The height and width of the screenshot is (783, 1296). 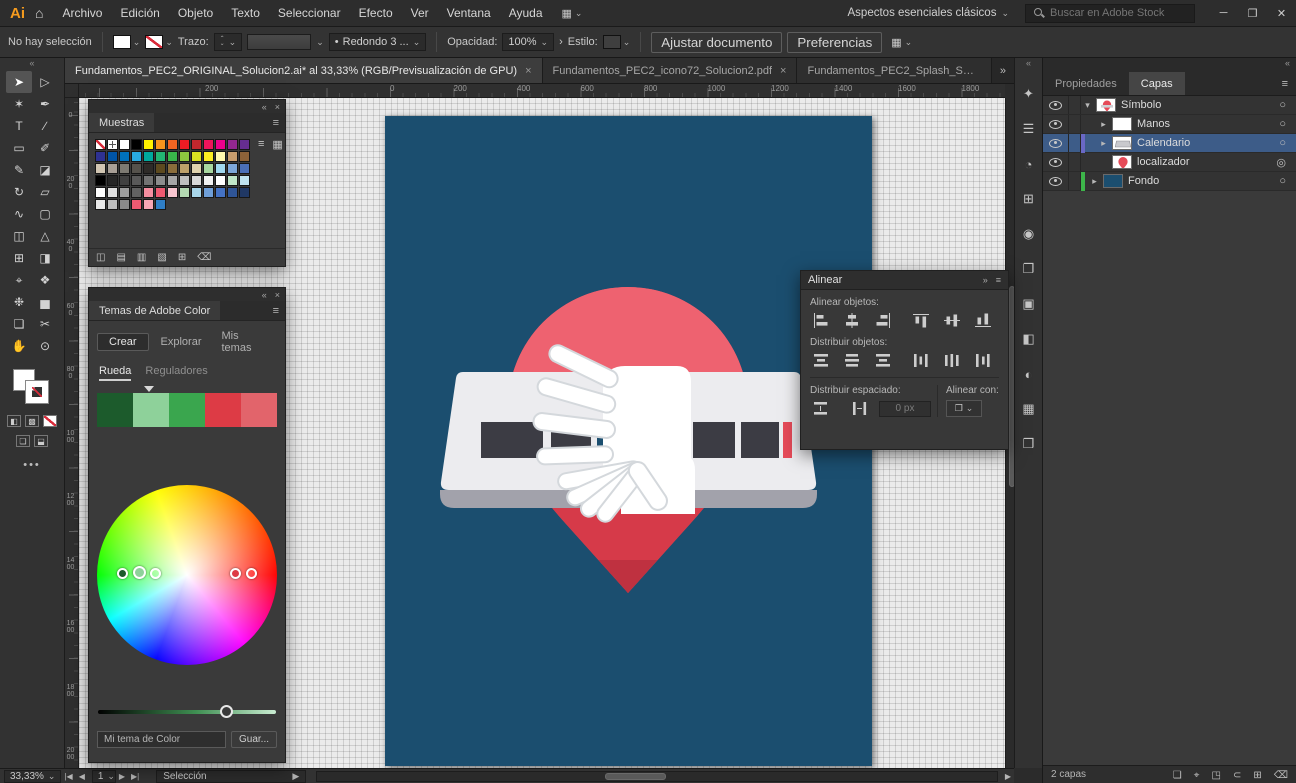 What do you see at coordinates (176, 373) in the screenshot?
I see `subtab-reguladores: Reguladores` at bounding box center [176, 373].